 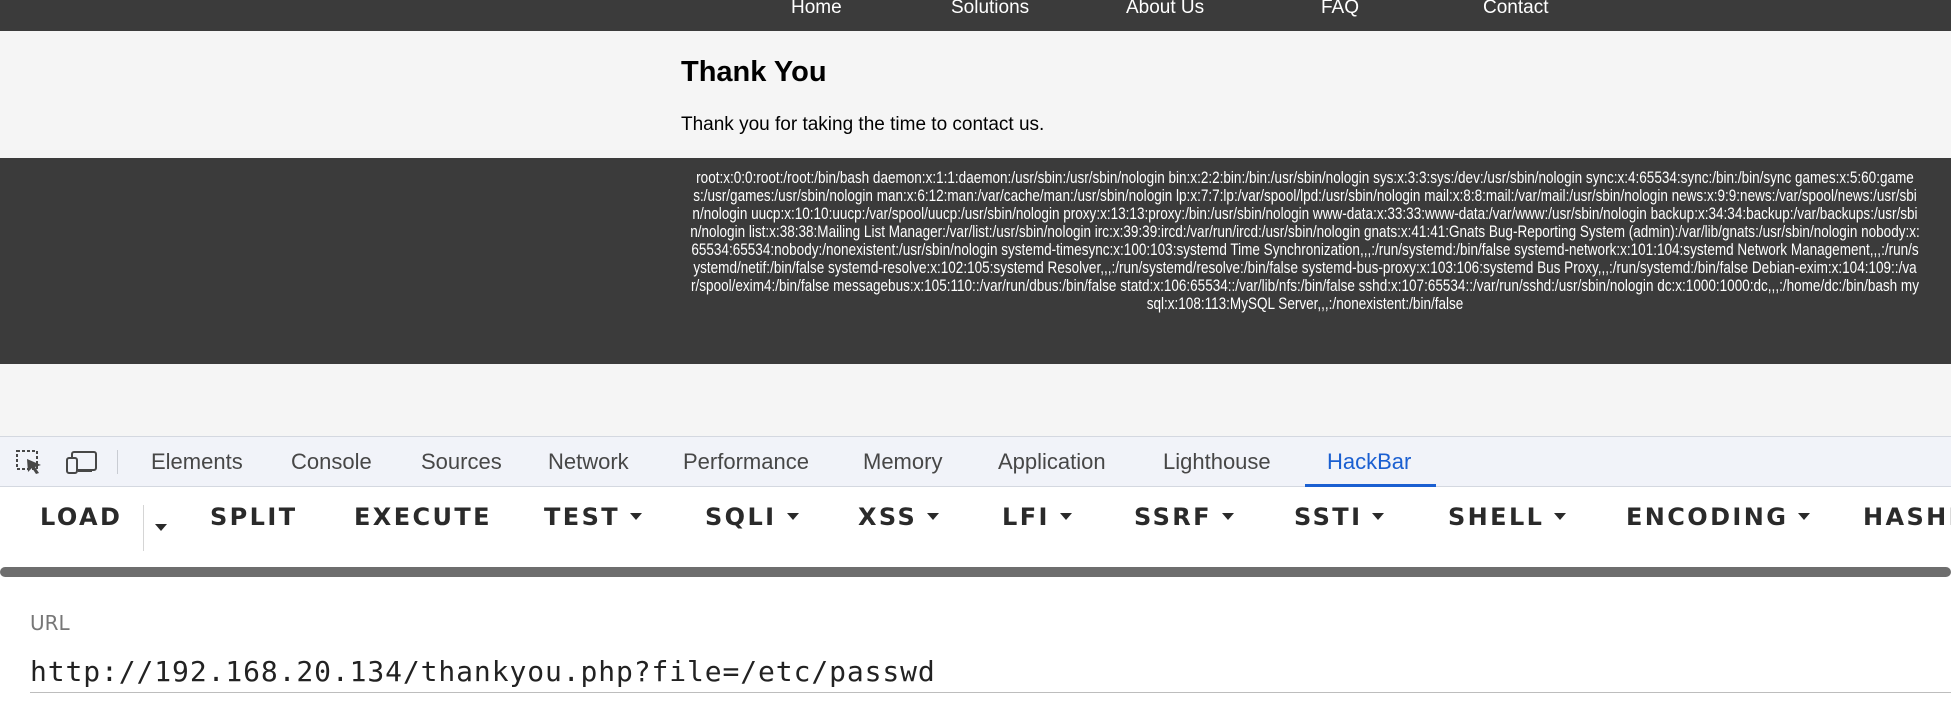 I want to click on hackbar-scrollbar, so click(x=975, y=572).